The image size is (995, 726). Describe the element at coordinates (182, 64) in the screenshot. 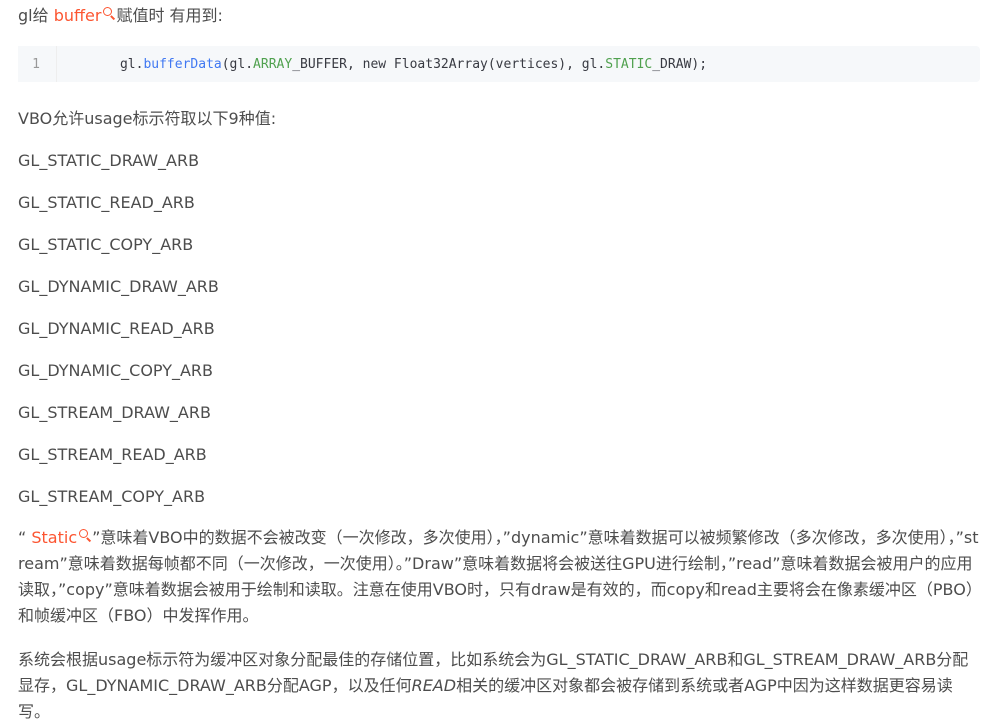

I see `code-token-function: bufferData` at that location.